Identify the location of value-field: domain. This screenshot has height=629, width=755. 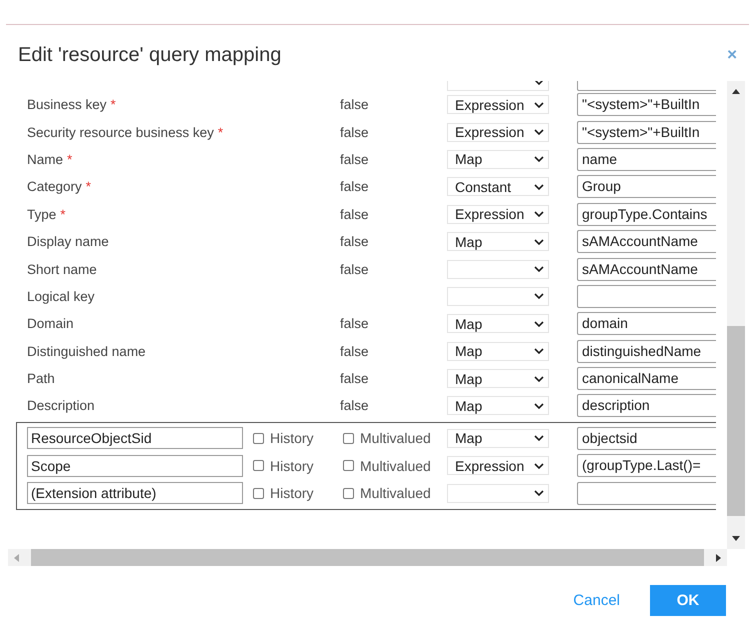
(646, 324).